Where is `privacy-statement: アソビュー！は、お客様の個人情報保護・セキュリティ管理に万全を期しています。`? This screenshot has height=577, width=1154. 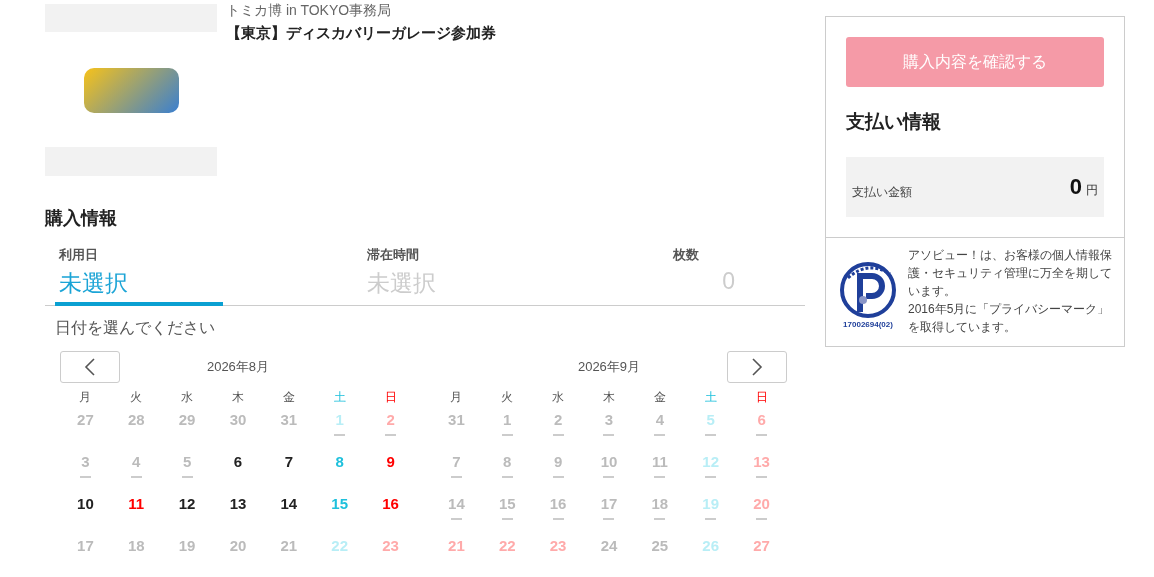 privacy-statement: アソビュー！は、お客様の個人情報保護・セキュリティ管理に万全を期しています。 is located at coordinates (1010, 273).